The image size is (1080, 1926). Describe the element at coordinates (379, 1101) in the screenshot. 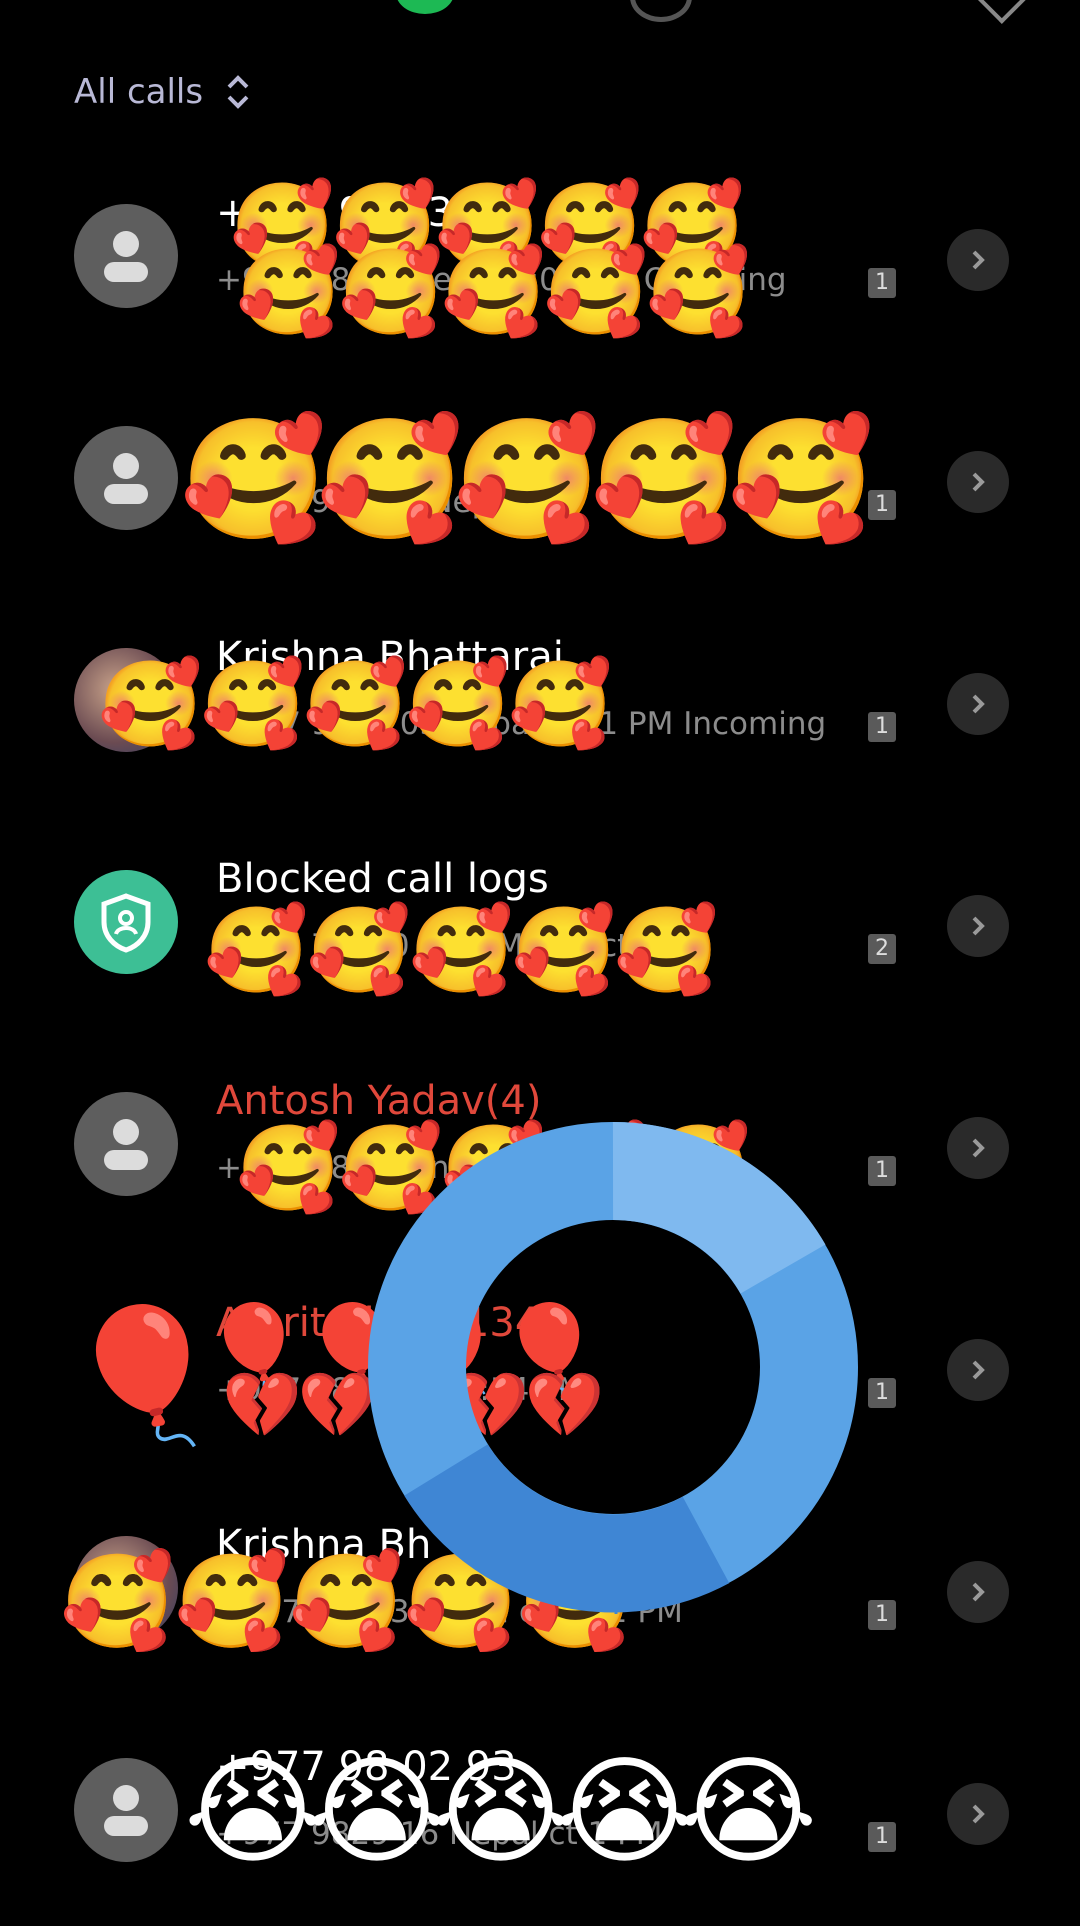

I see `caller-name: Antosh Yadav(4)` at that location.